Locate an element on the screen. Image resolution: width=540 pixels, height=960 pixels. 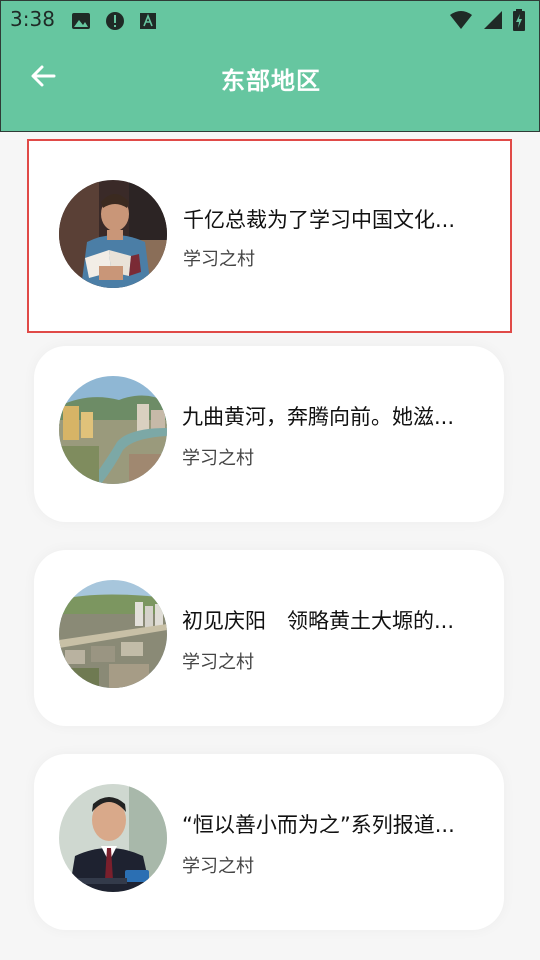
a-box-icon is located at coordinates (148, 23).